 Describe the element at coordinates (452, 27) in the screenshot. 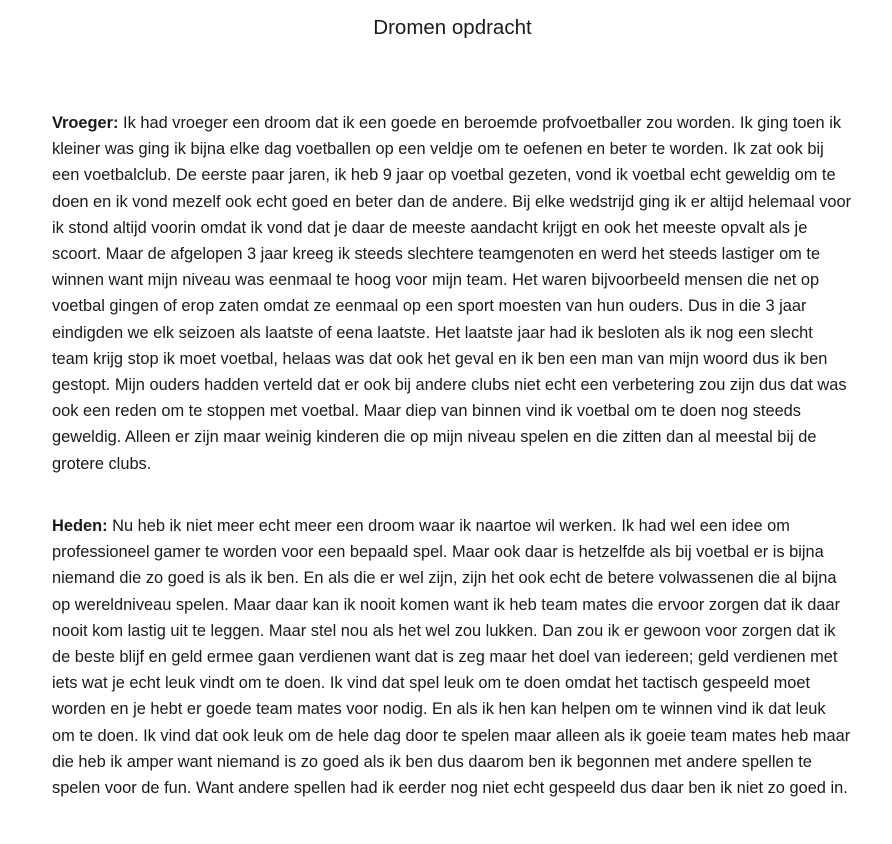

I see `document-title: Dromen opdracht` at that location.